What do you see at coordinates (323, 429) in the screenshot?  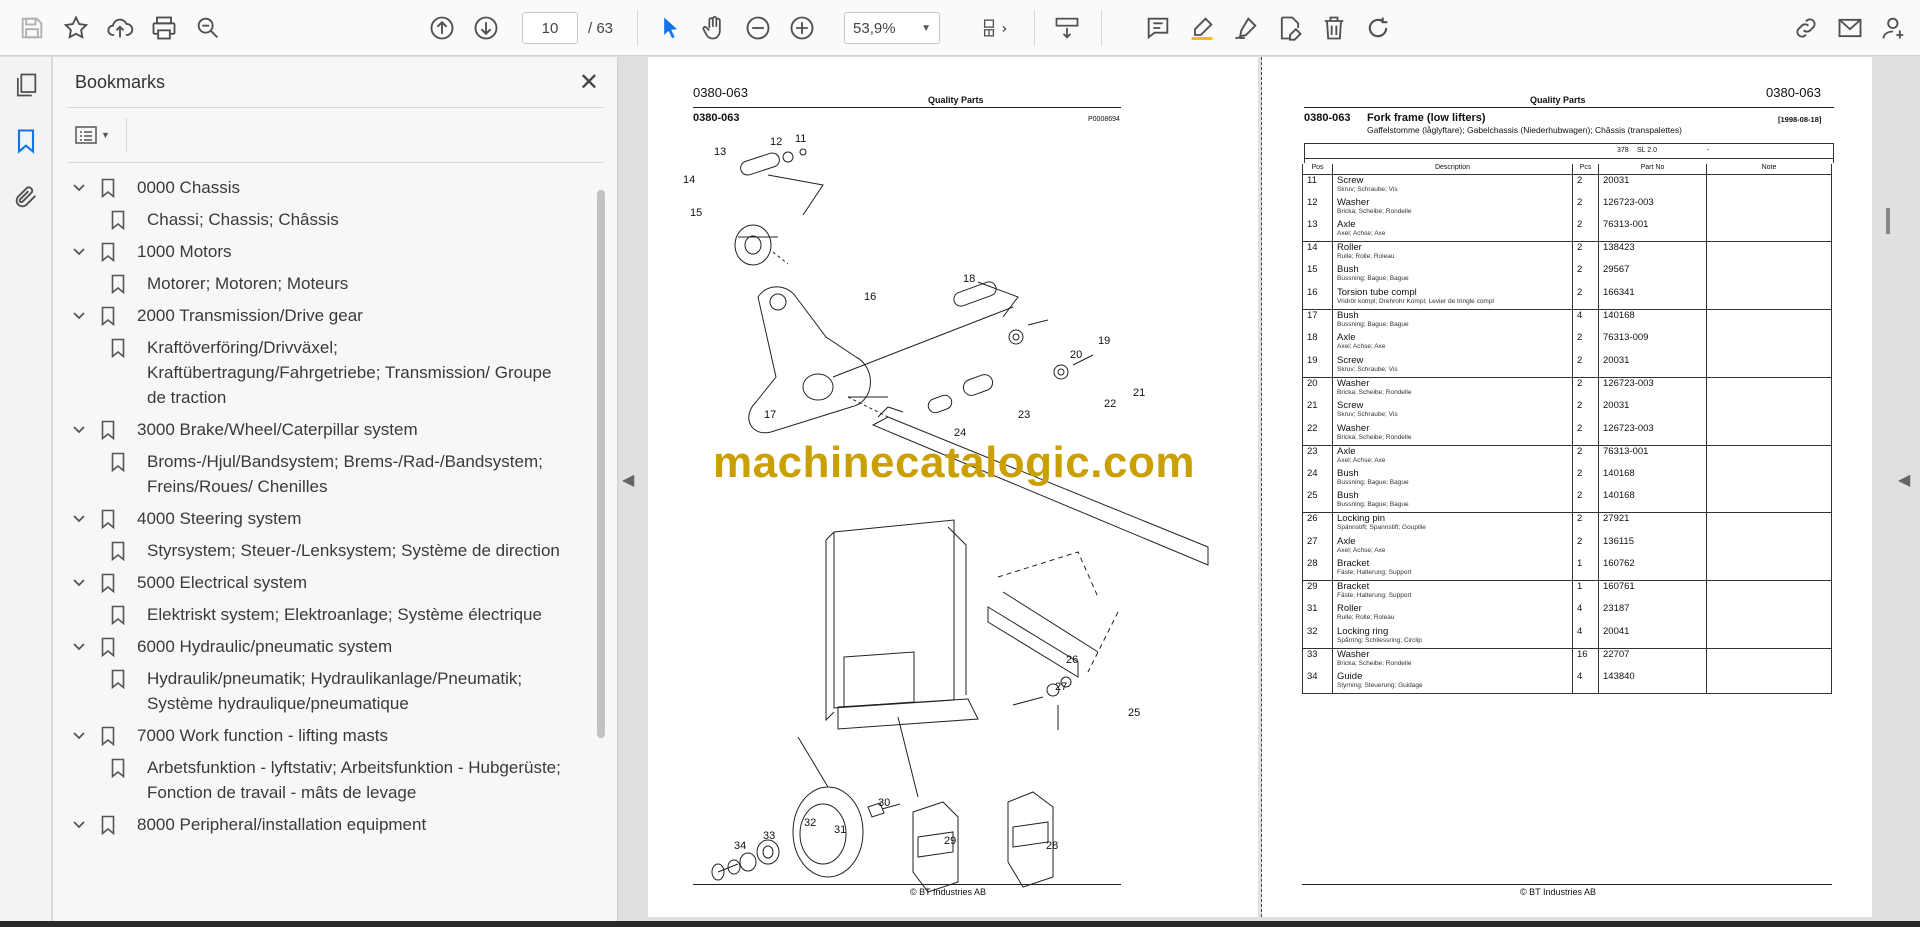 I see `bookmark-section: 3000 Brake/Wheel/Caterpillar system` at bounding box center [323, 429].